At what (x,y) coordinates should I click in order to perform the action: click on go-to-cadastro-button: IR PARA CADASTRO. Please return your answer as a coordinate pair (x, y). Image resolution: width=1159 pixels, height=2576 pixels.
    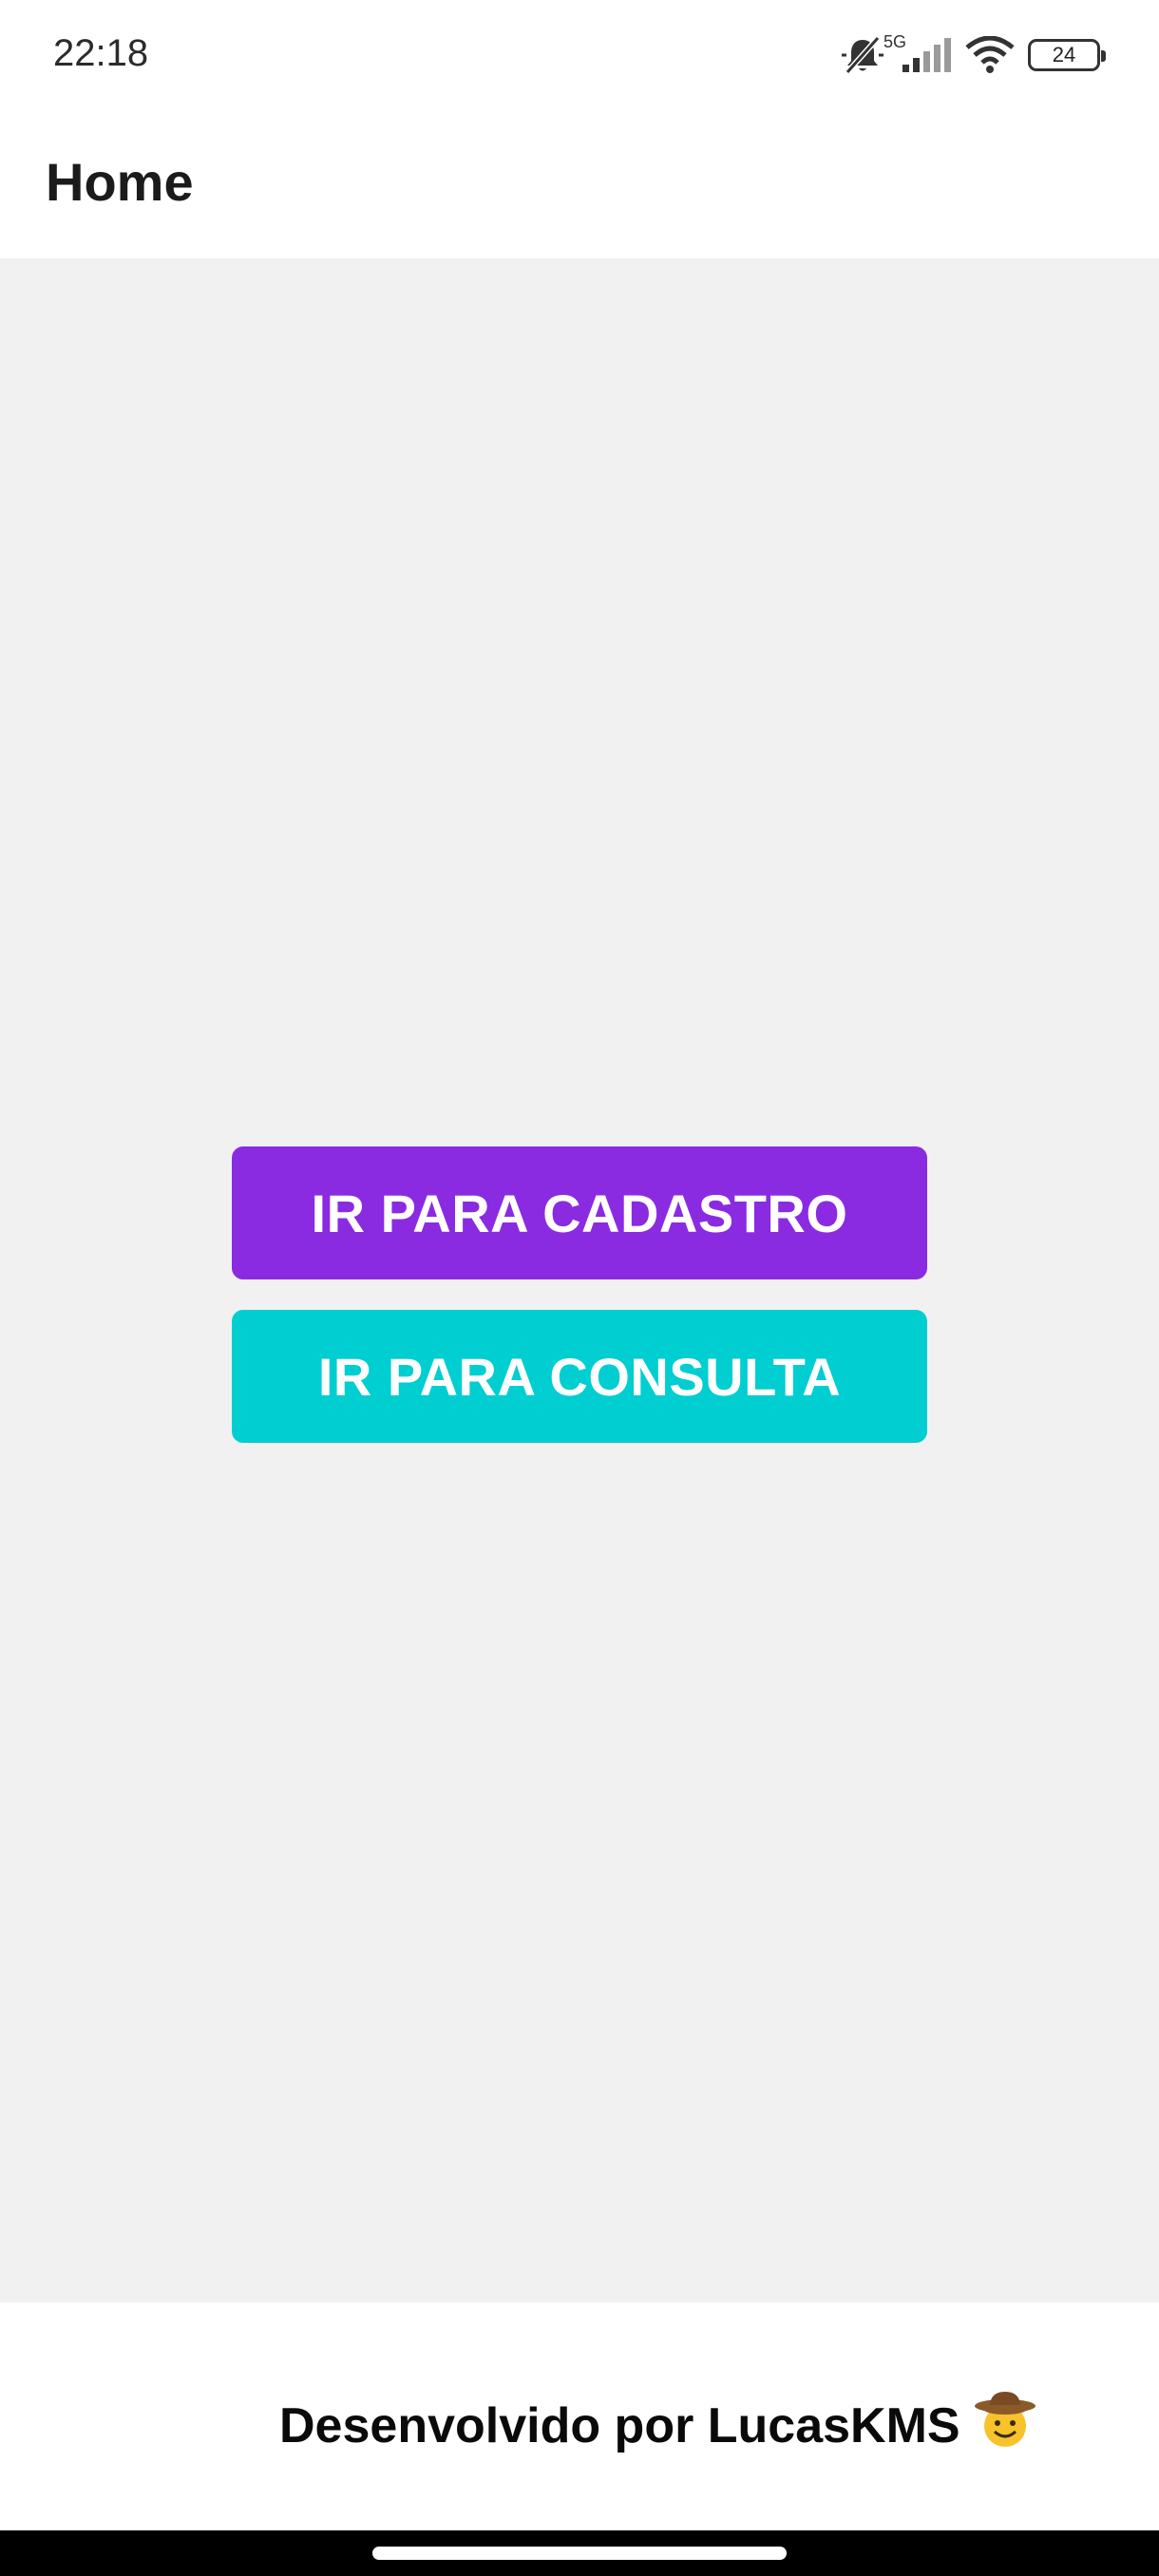
    Looking at the image, I should click on (579, 1212).